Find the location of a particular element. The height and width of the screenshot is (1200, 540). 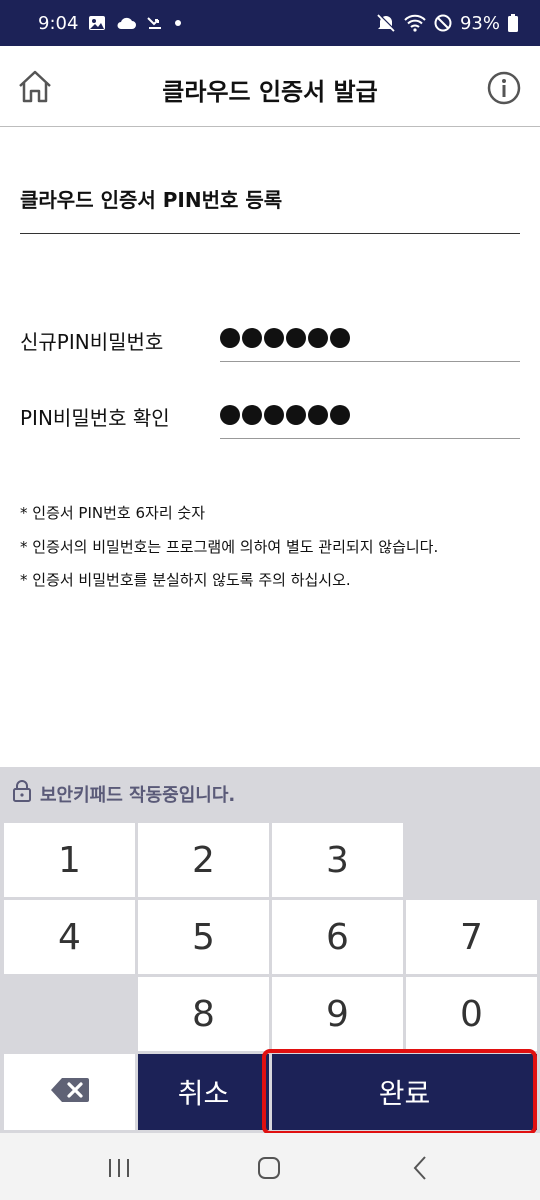

confirm-pin-dots is located at coordinates (285, 414).